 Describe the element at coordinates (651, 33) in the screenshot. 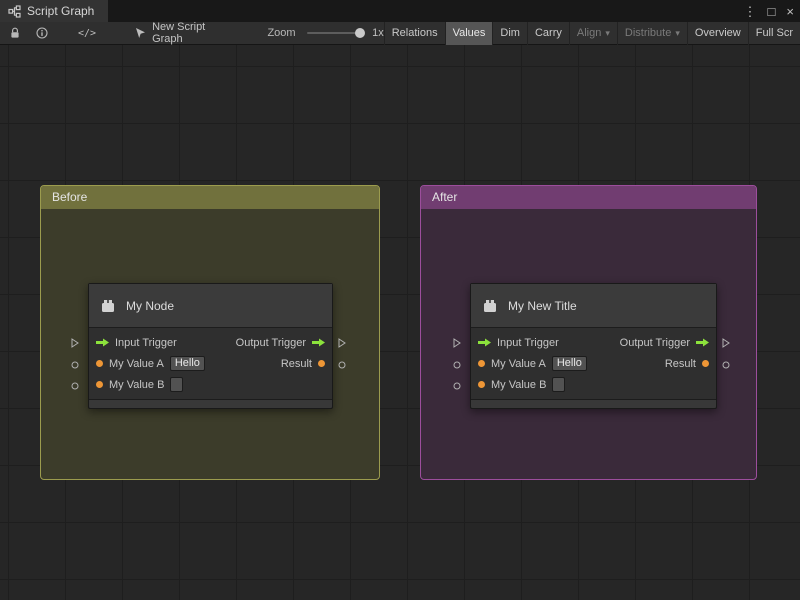

I see `distribute-button: Distribute ▾` at that location.